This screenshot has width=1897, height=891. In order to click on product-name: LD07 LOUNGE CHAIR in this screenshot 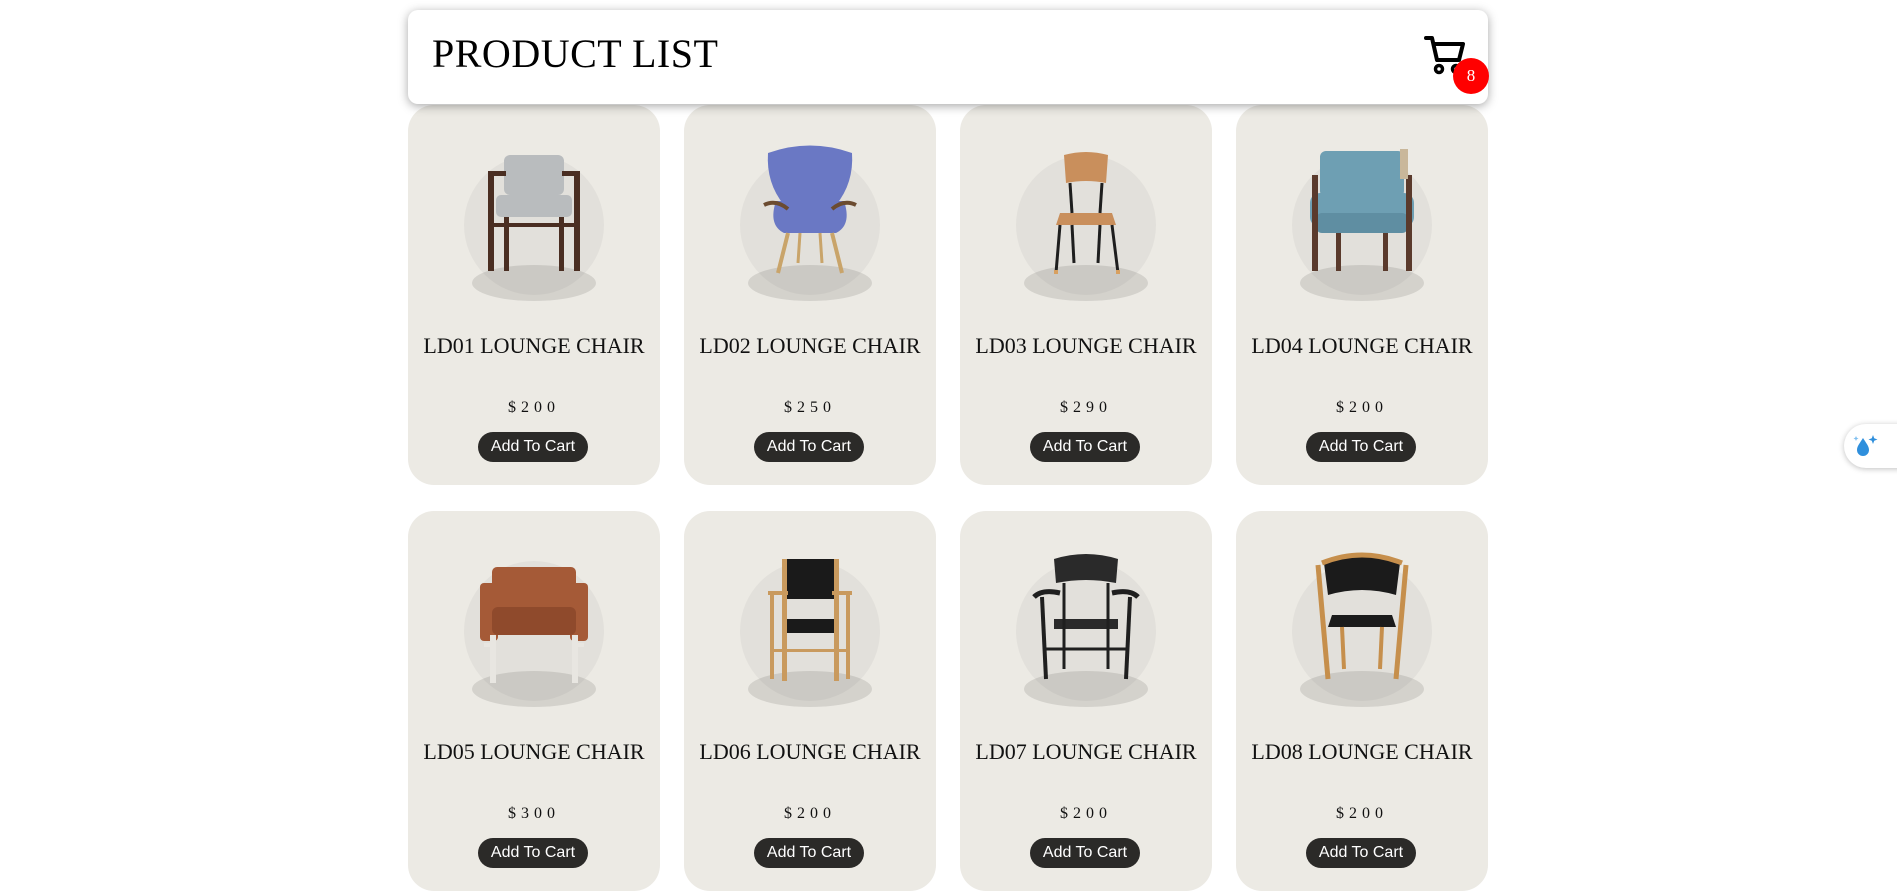, I will do `click(1086, 751)`.